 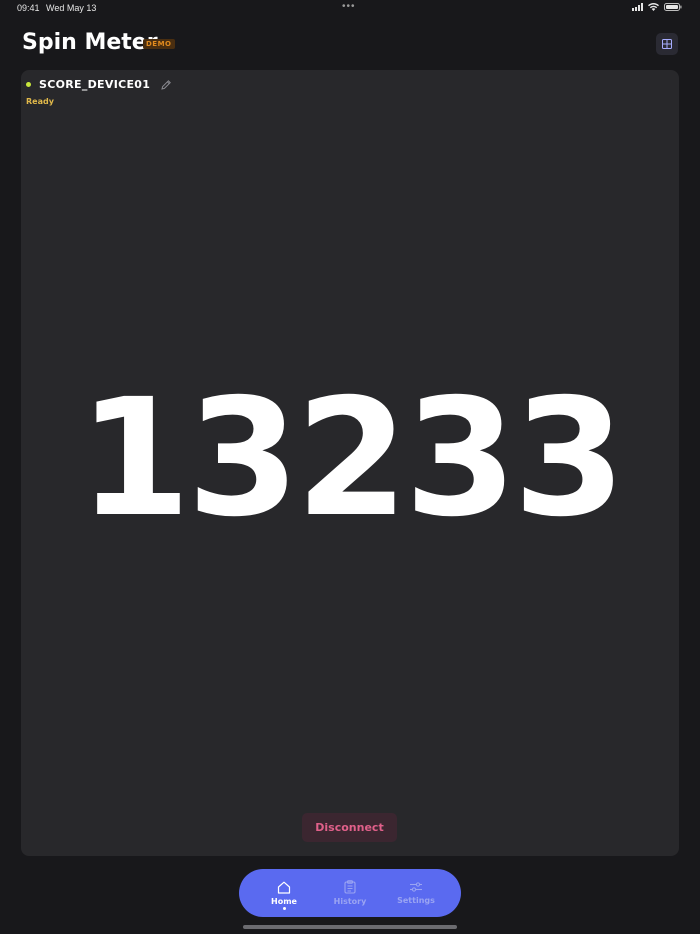 What do you see at coordinates (673, 7) in the screenshot?
I see `battery-icon` at bounding box center [673, 7].